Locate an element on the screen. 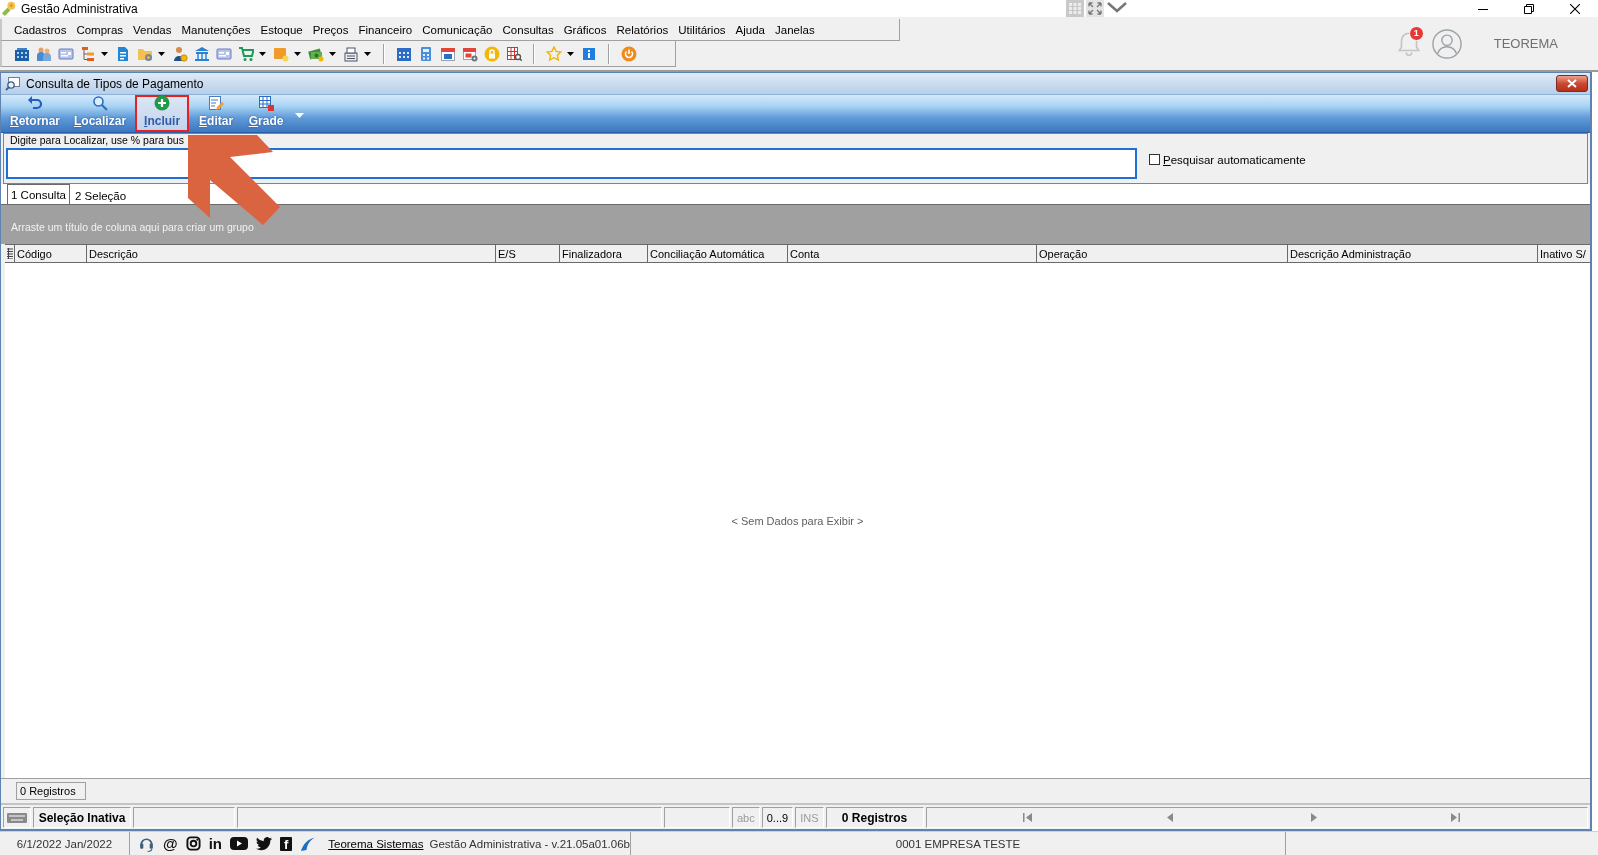 The width and height of the screenshot is (1598, 855). menu-item: Ajuda is located at coordinates (750, 29).